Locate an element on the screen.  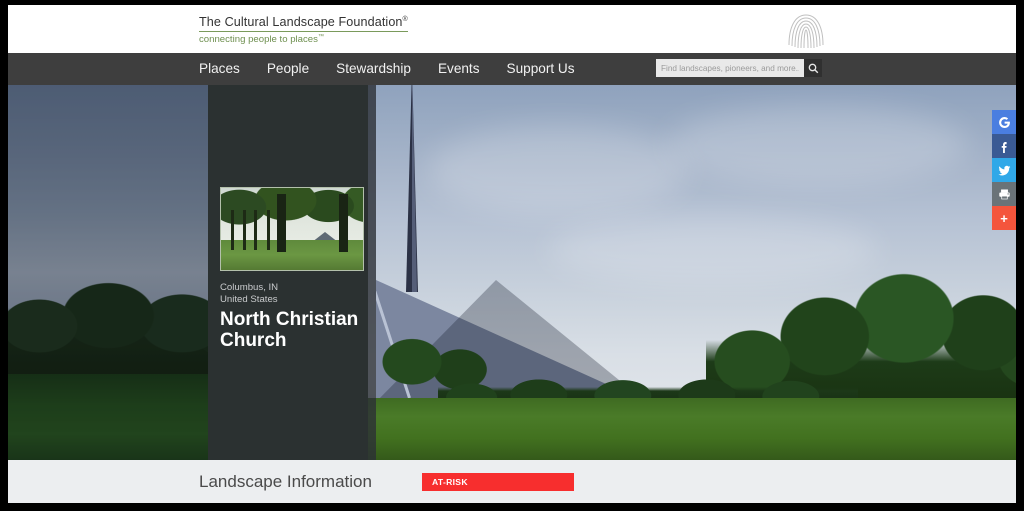
print-button is located at coordinates (1004, 194).